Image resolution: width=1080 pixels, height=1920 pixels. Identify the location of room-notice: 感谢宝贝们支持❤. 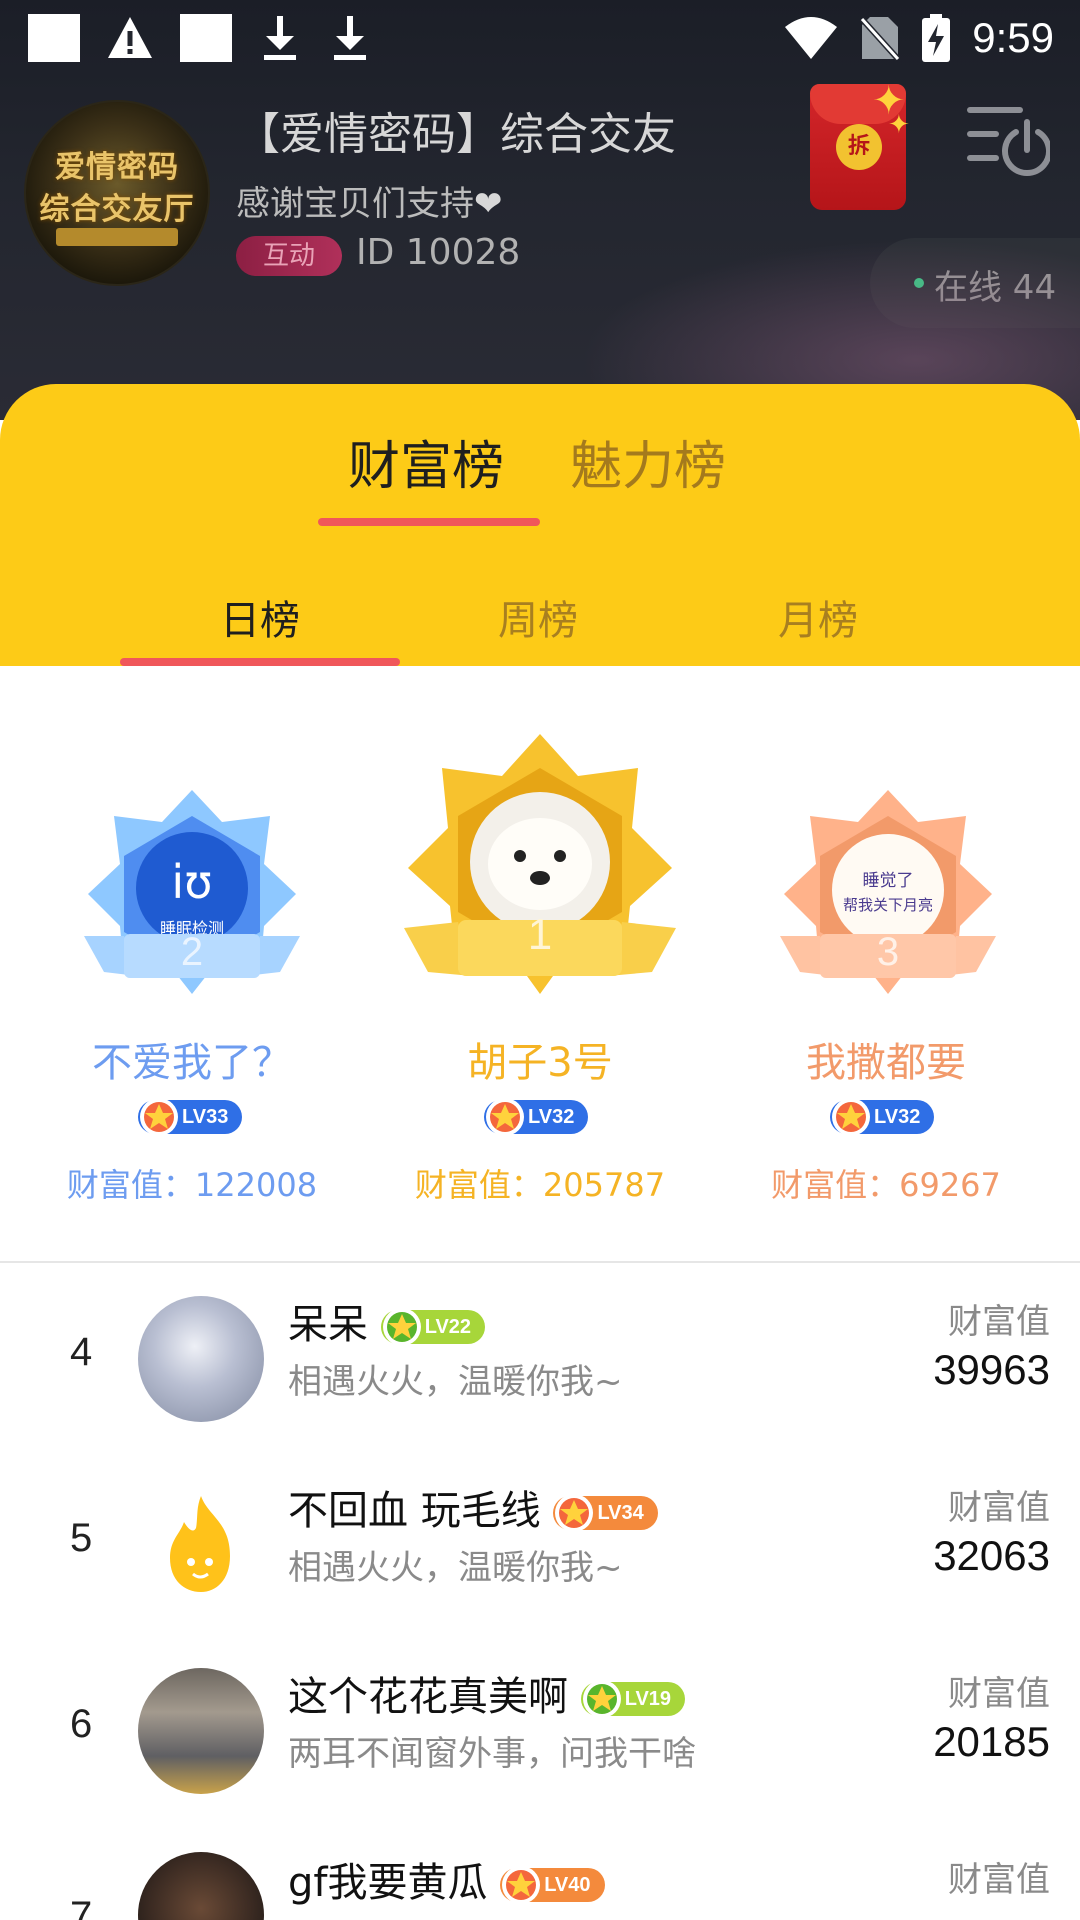
(369, 200).